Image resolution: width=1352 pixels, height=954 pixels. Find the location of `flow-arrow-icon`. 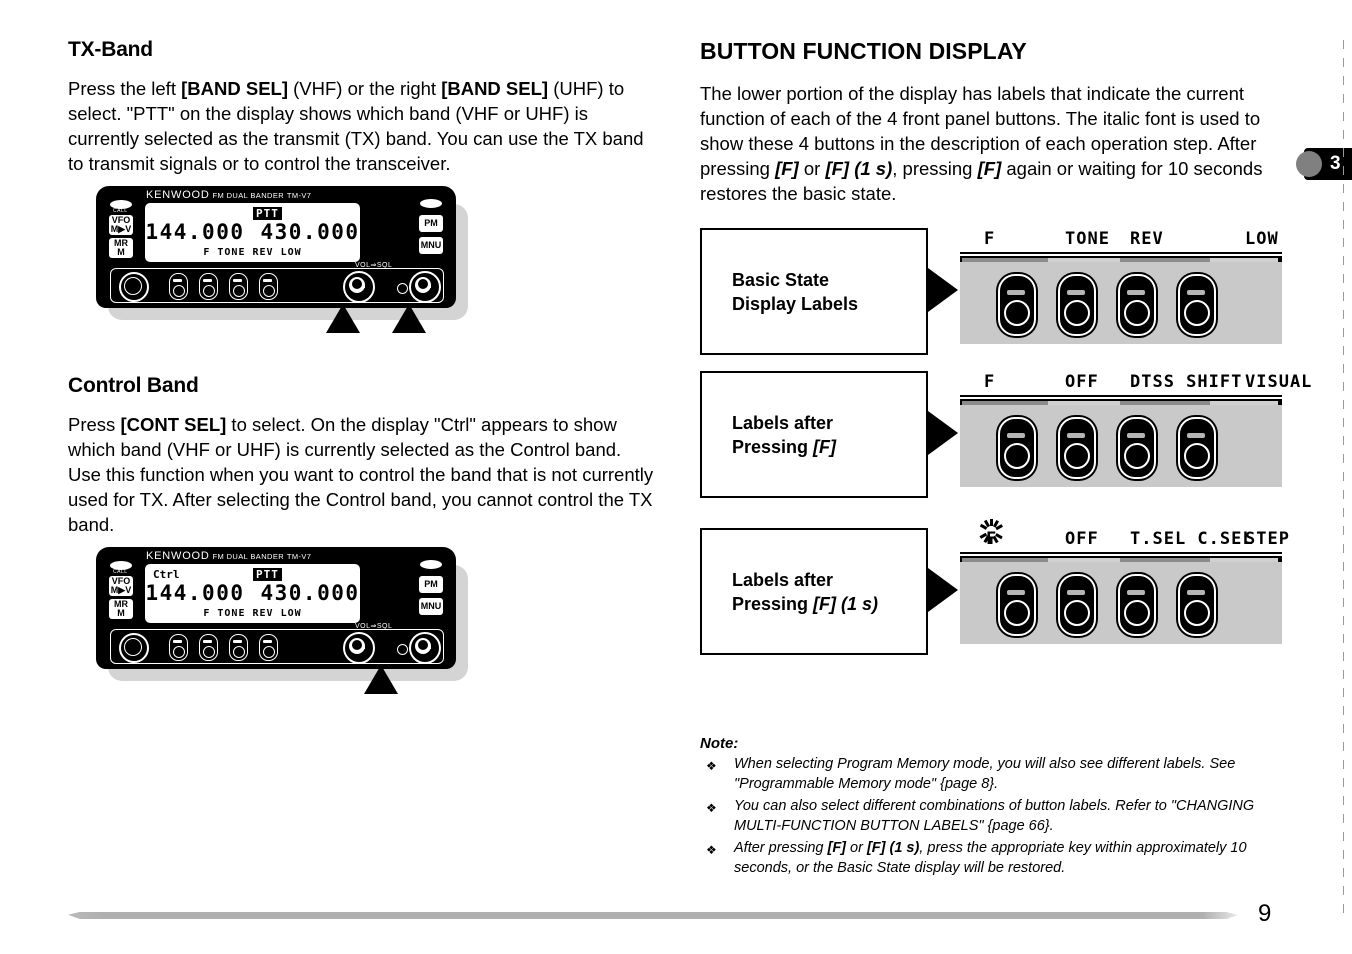

flow-arrow-icon is located at coordinates (943, 433).